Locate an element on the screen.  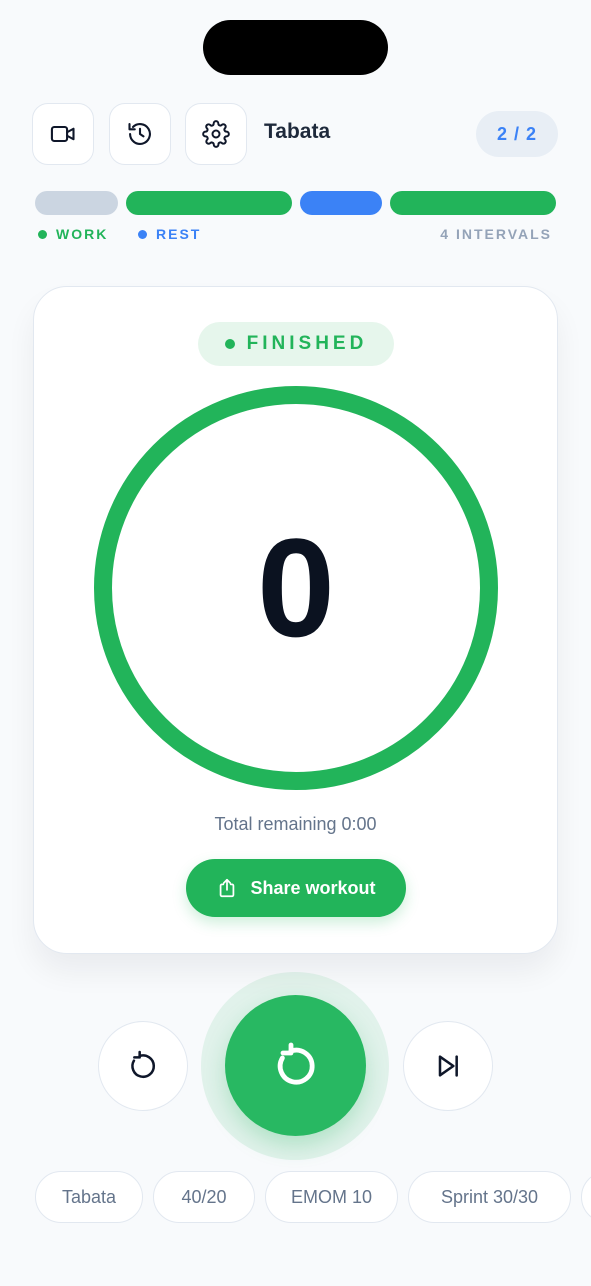
preset-chip: Sprint 30/30 is located at coordinates (489, 1197).